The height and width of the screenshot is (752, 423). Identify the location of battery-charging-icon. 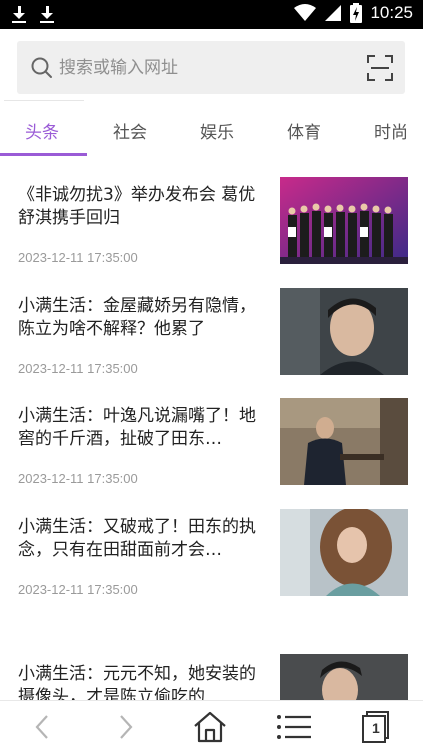
(356, 13).